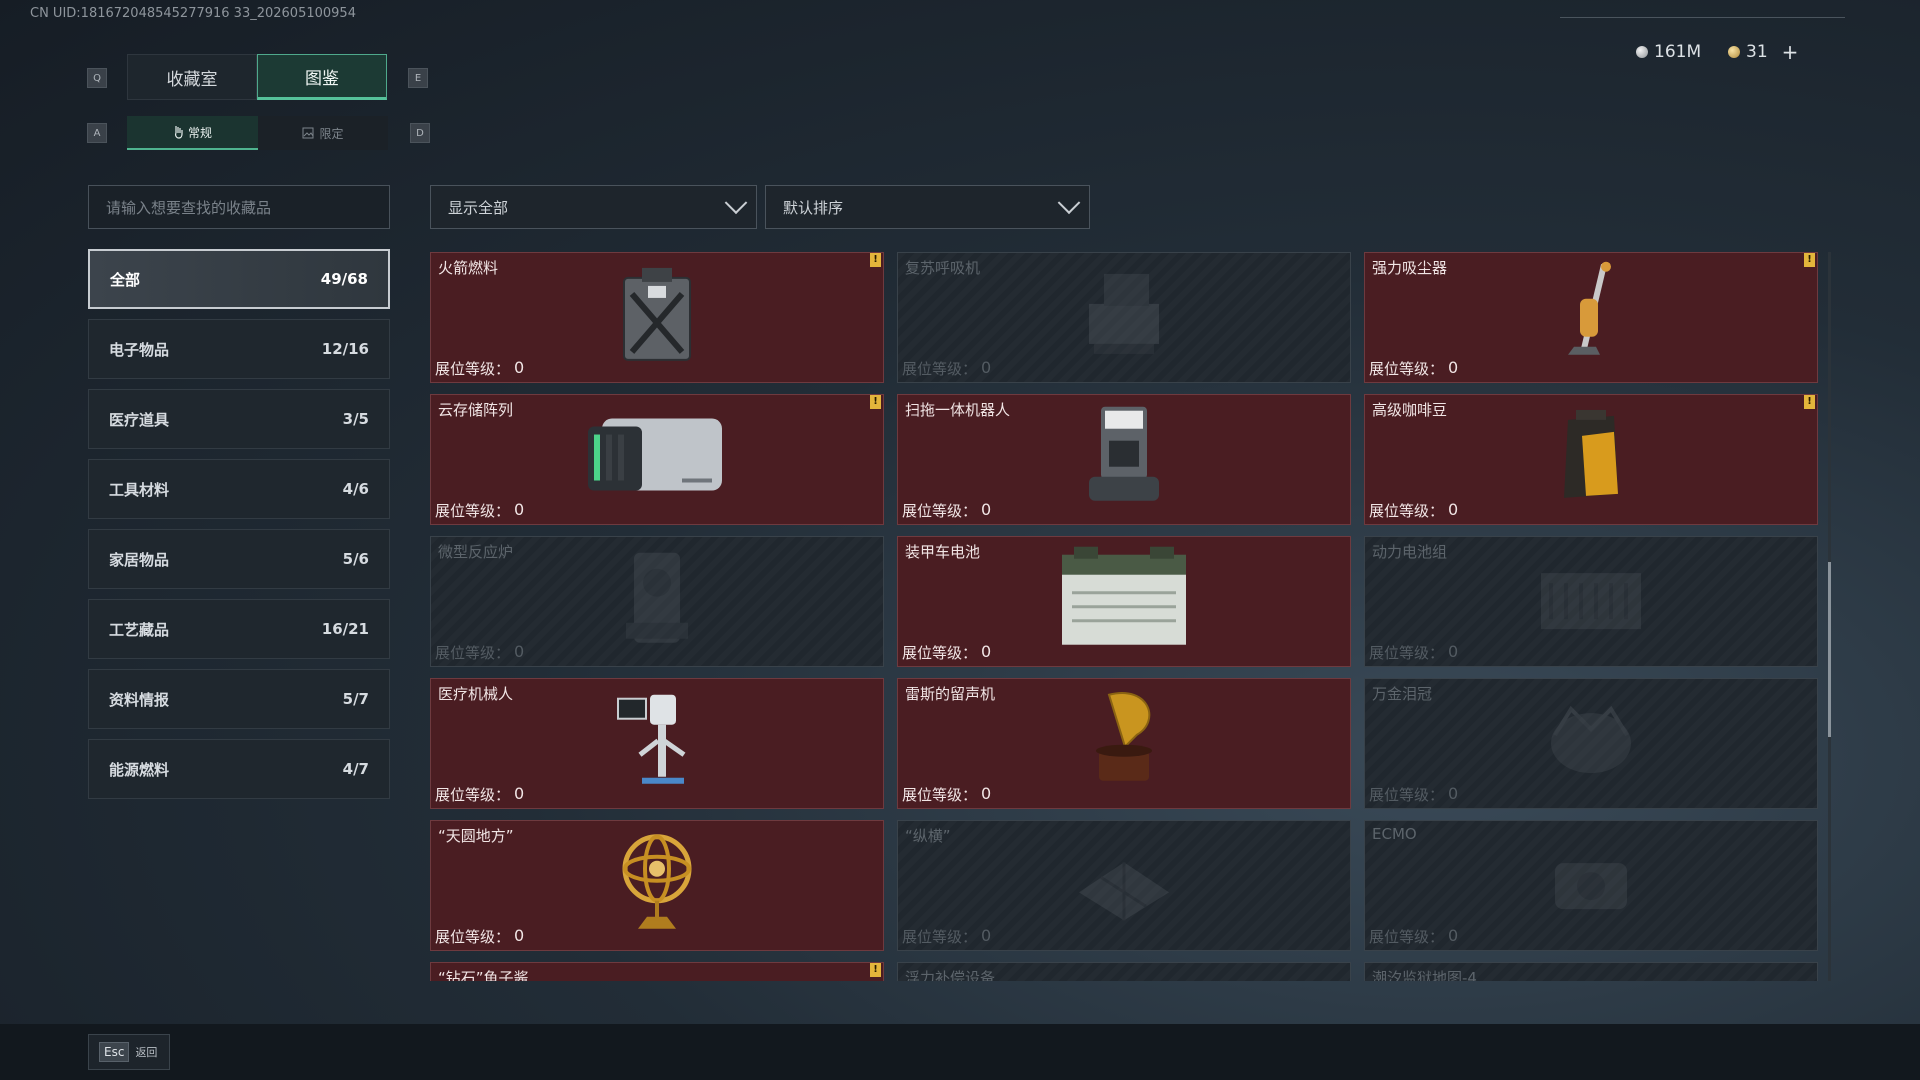  Describe the element at coordinates (139, 699) in the screenshot. I see `category-label: 资料情报` at that location.